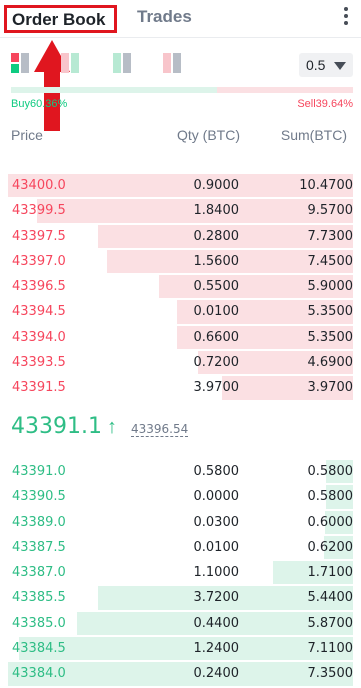 Image resolution: width=361 pixels, height=688 pixels. Describe the element at coordinates (313, 135) in the screenshot. I see `sum-column-header: Sum(BTC)` at that location.